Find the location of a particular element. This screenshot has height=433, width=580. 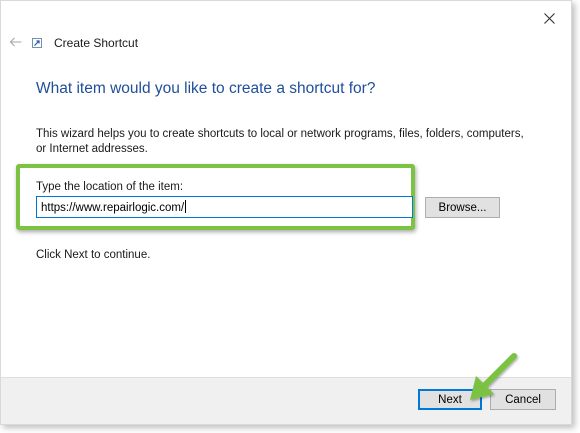

back-button is located at coordinates (15, 42).